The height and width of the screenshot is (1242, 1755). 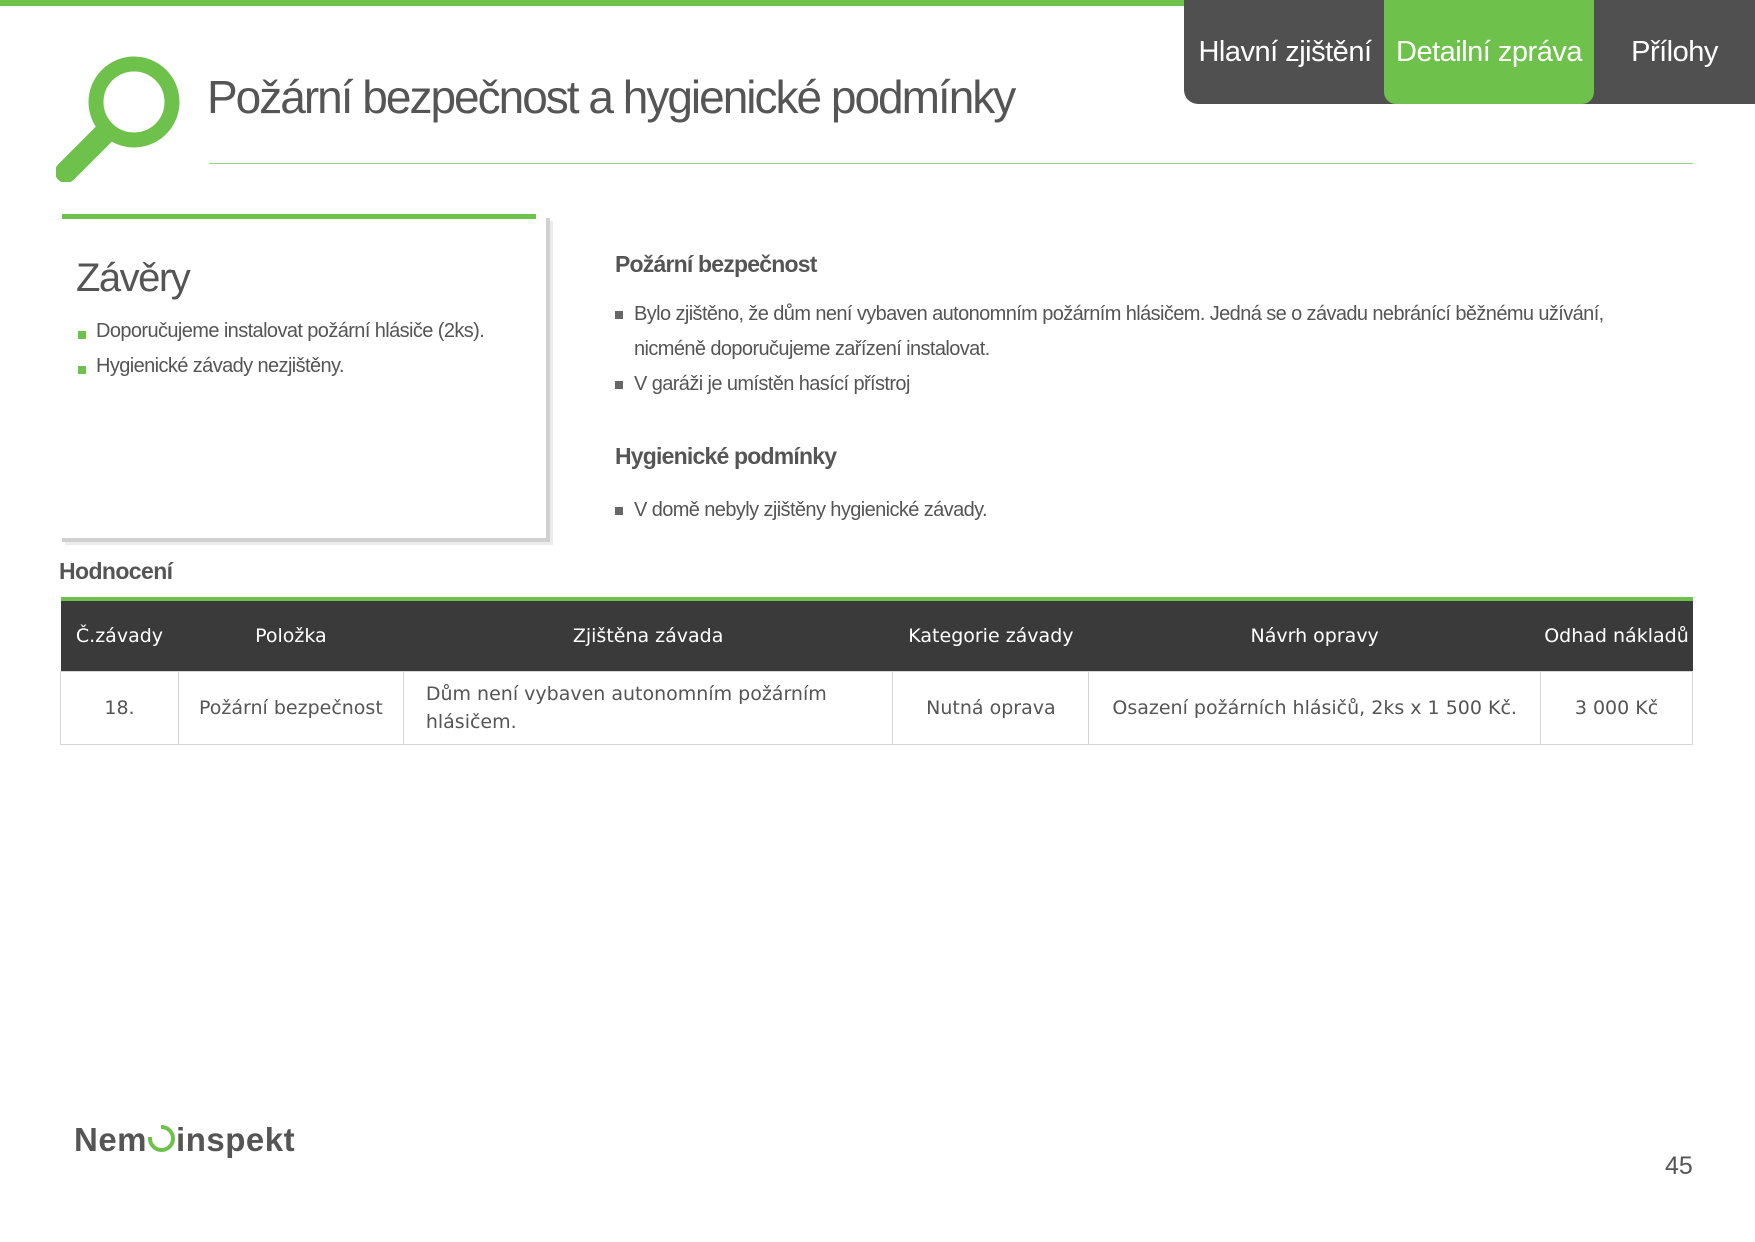 What do you see at coordinates (716, 264) in the screenshot?
I see `section-heading-fire-safety: Požární bezpečnost` at bounding box center [716, 264].